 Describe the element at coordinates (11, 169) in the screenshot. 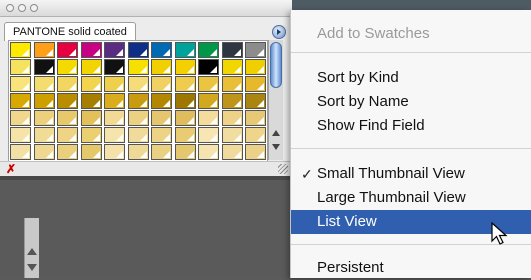

I see `no-color-icon: ✗` at that location.